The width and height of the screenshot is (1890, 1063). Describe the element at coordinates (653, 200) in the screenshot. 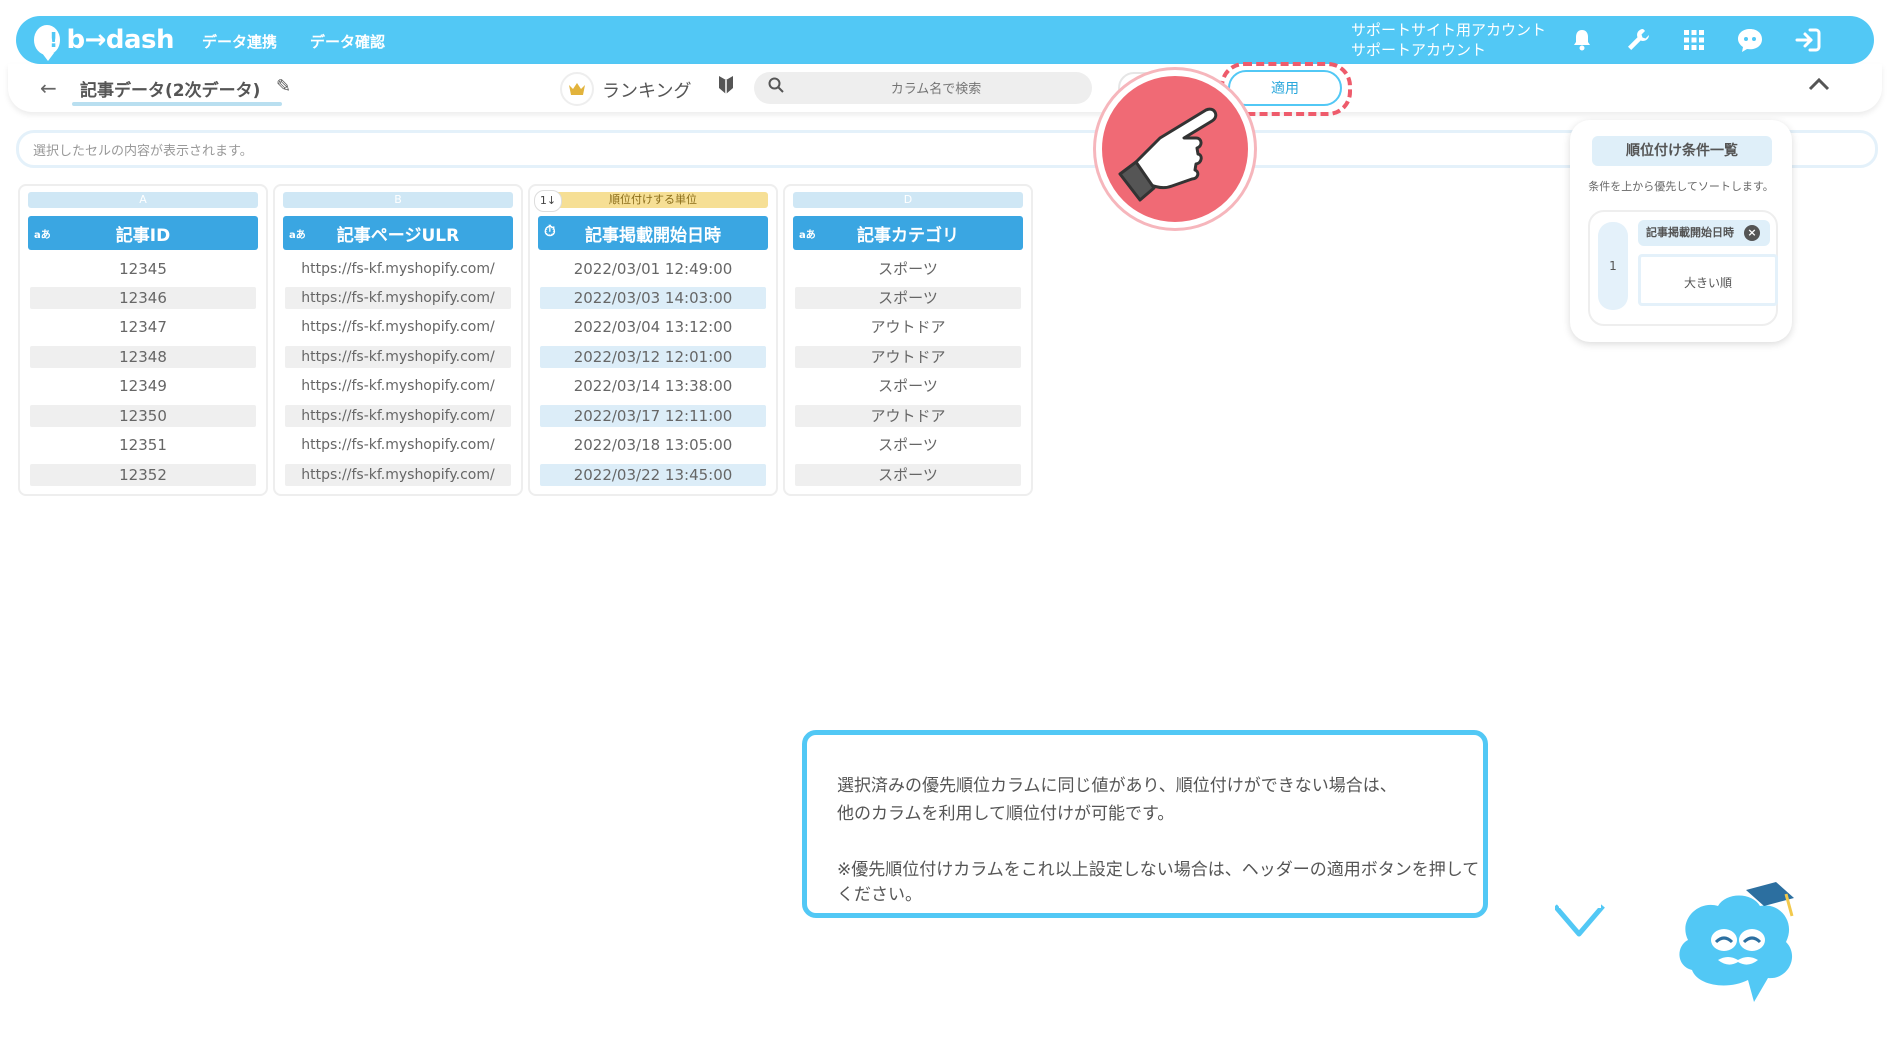

I see `ranking-unit-label: 順位付けする単位` at that location.